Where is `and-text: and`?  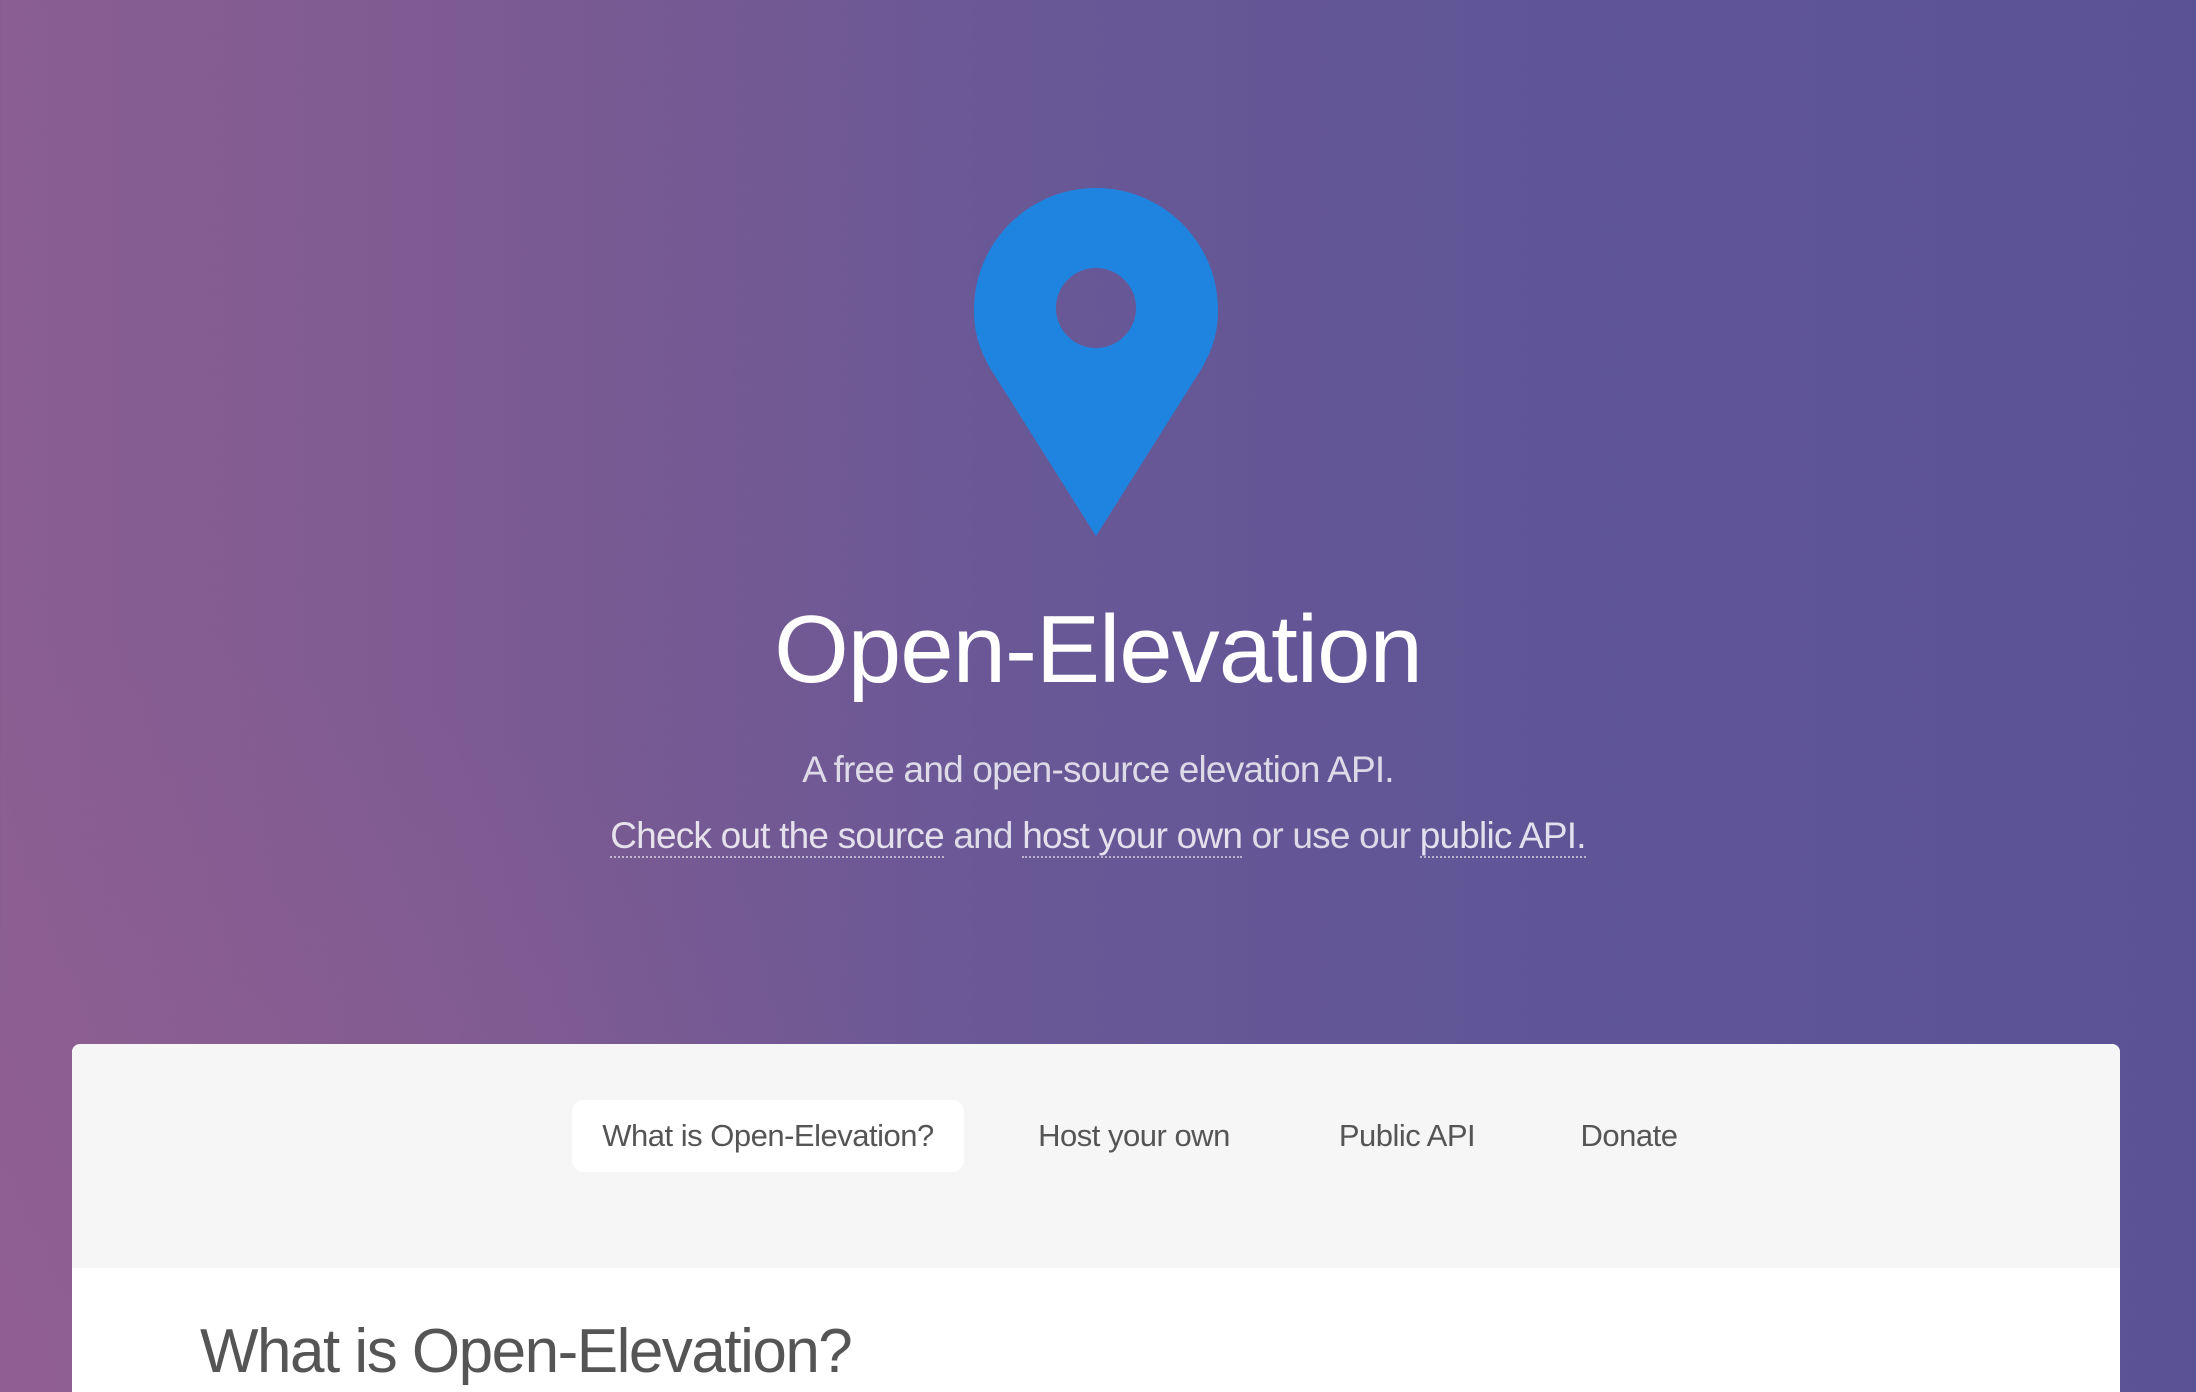 and-text: and is located at coordinates (983, 835).